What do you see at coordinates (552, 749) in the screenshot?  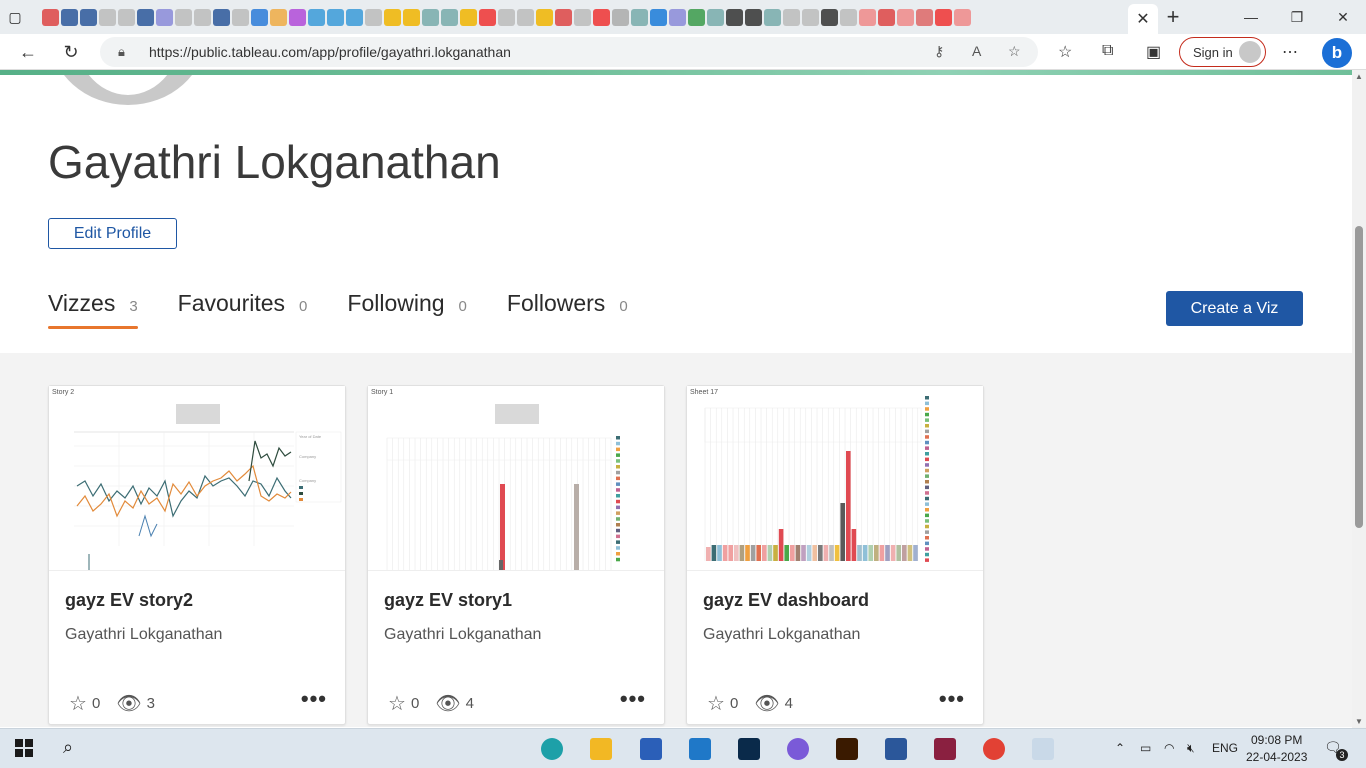 I see `edge-browser-icon` at bounding box center [552, 749].